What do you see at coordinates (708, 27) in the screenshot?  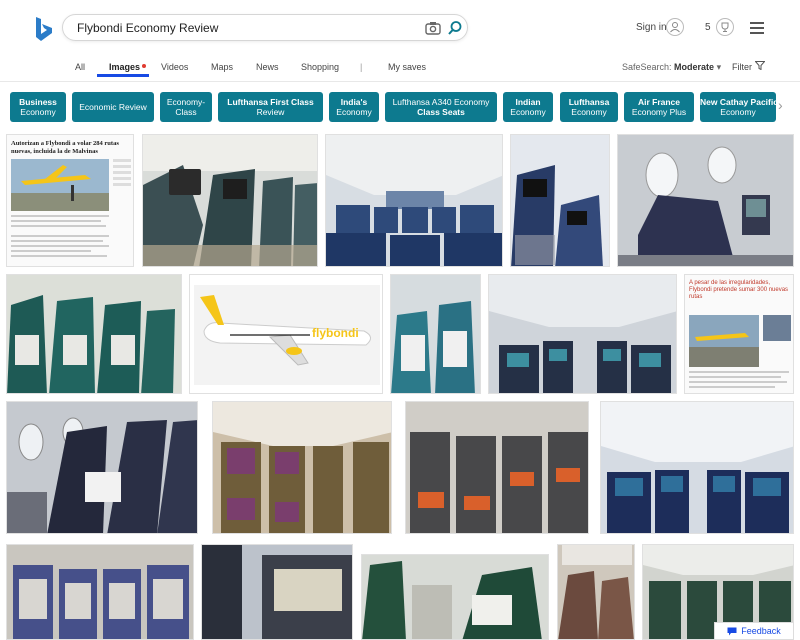 I see `rewards-count: 5` at bounding box center [708, 27].